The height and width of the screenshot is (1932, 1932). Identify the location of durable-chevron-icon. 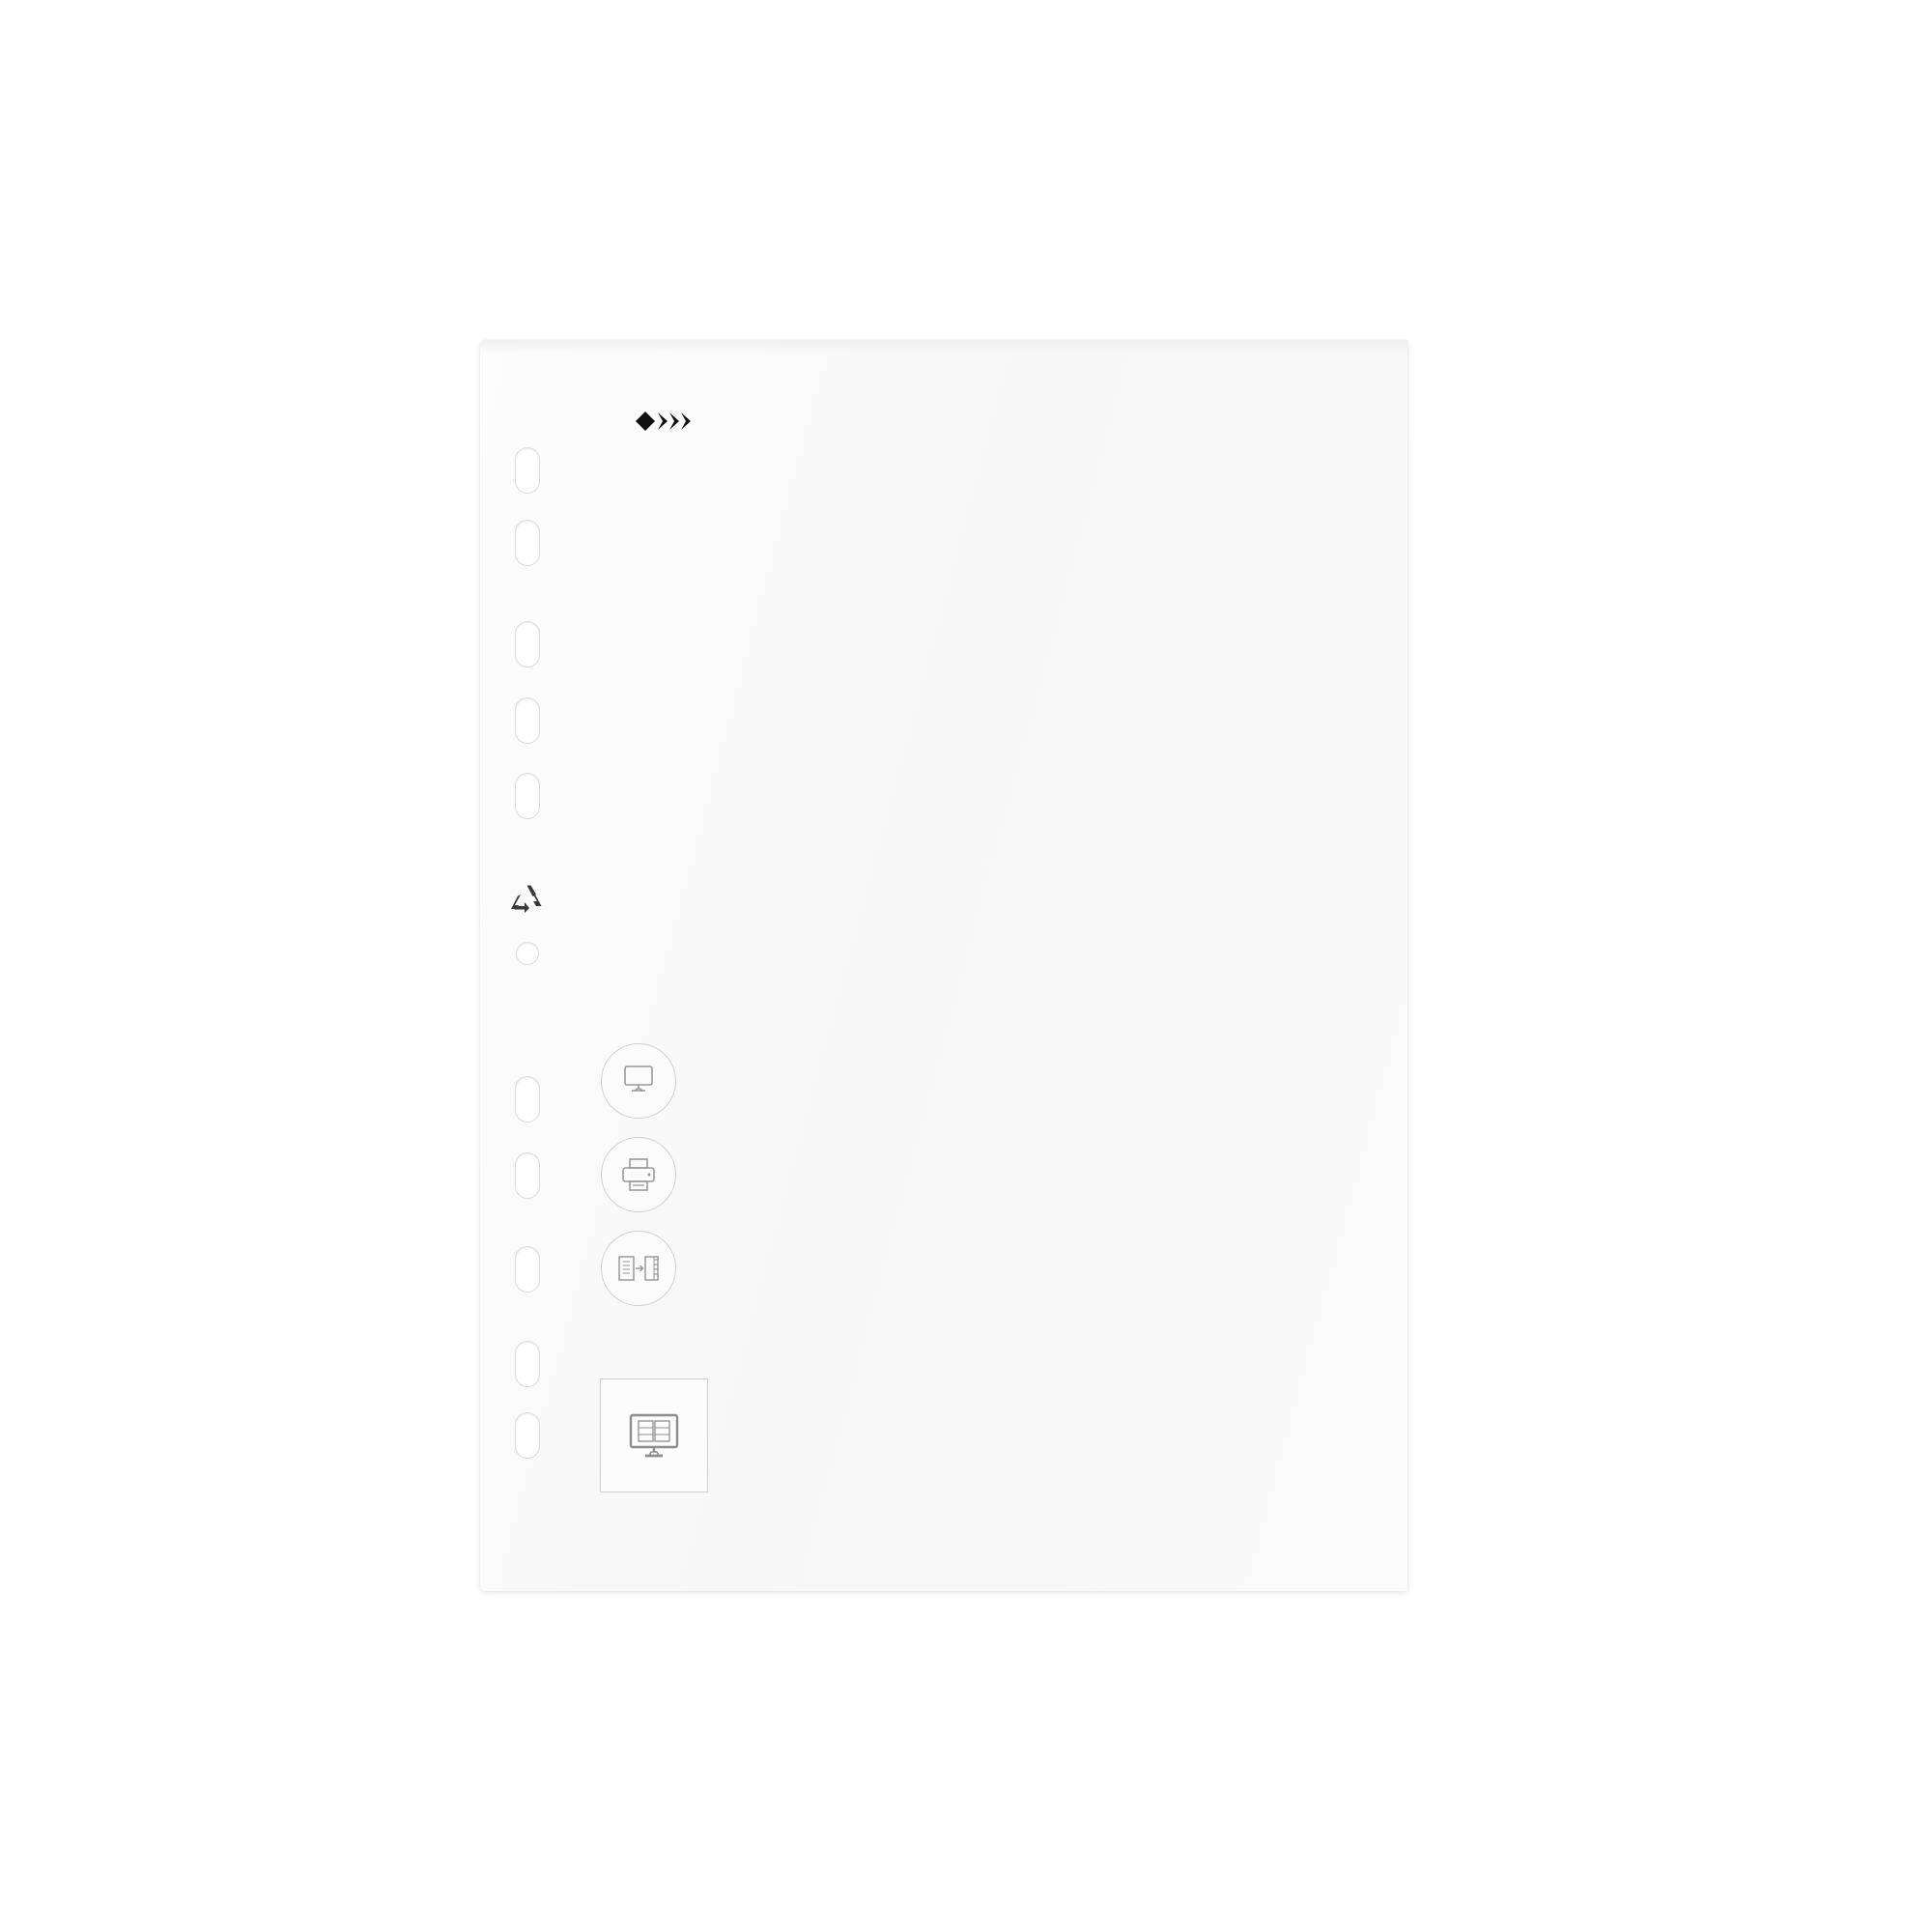
(666, 421).